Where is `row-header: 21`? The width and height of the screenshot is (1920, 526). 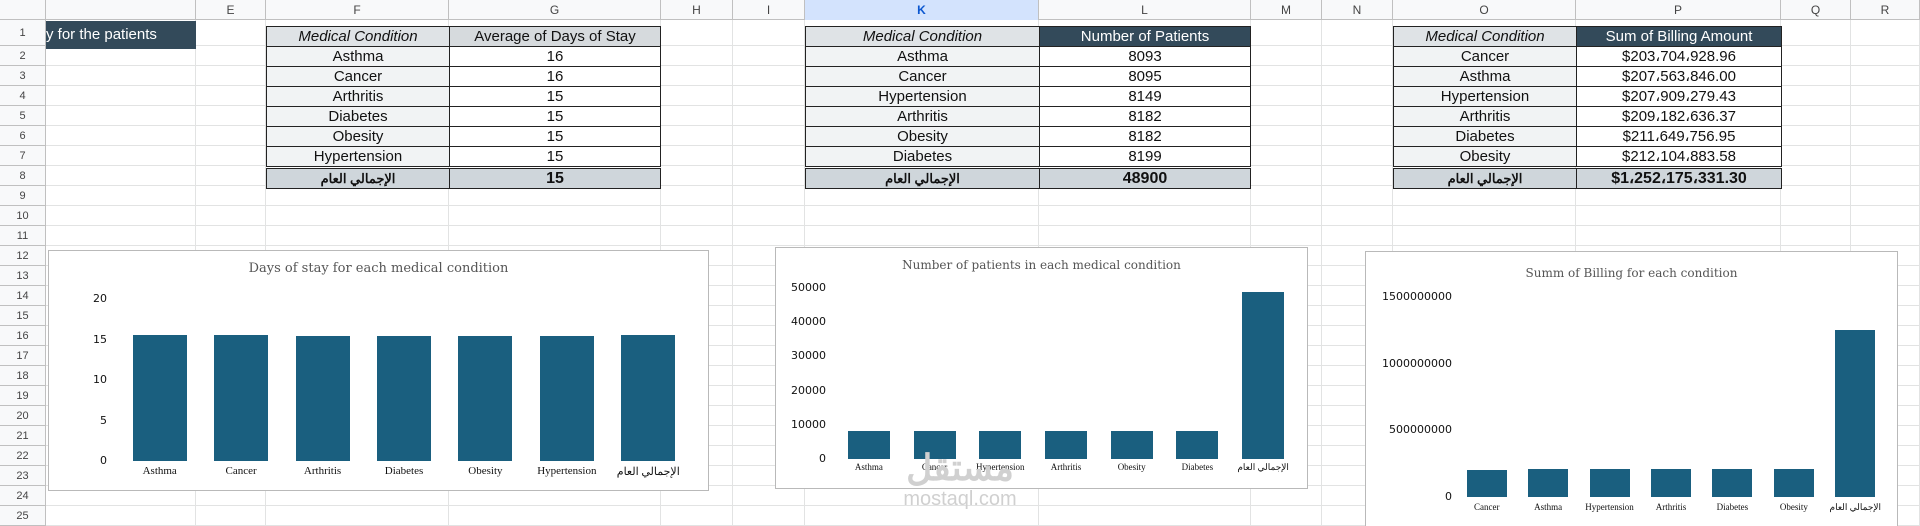
row-header: 21 is located at coordinates (23, 436).